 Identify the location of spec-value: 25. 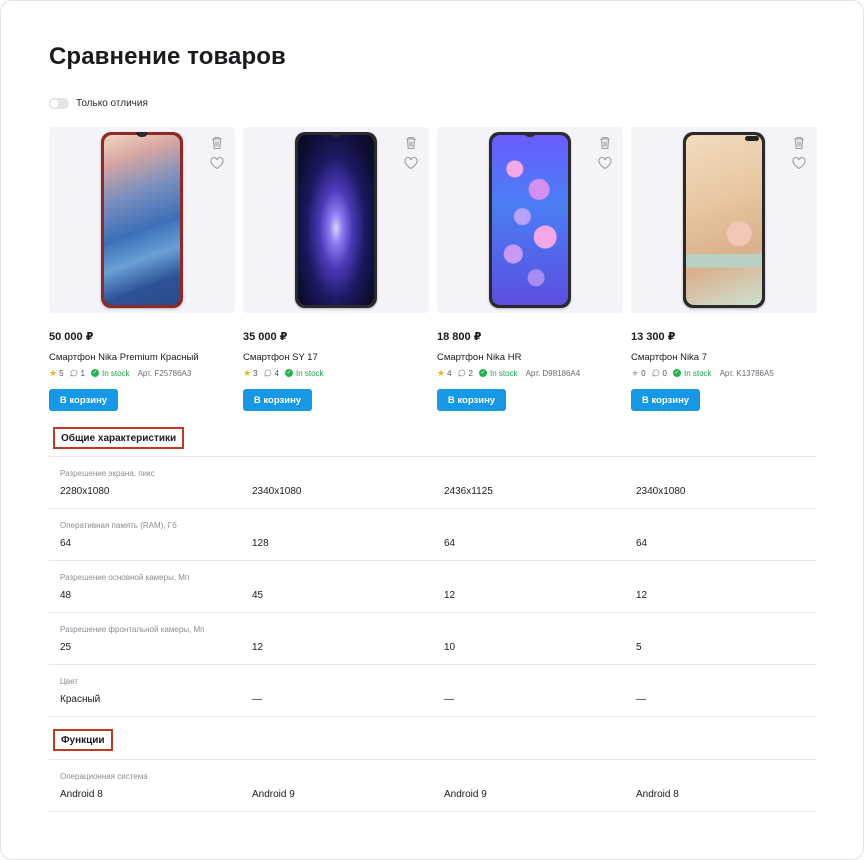
(66, 647).